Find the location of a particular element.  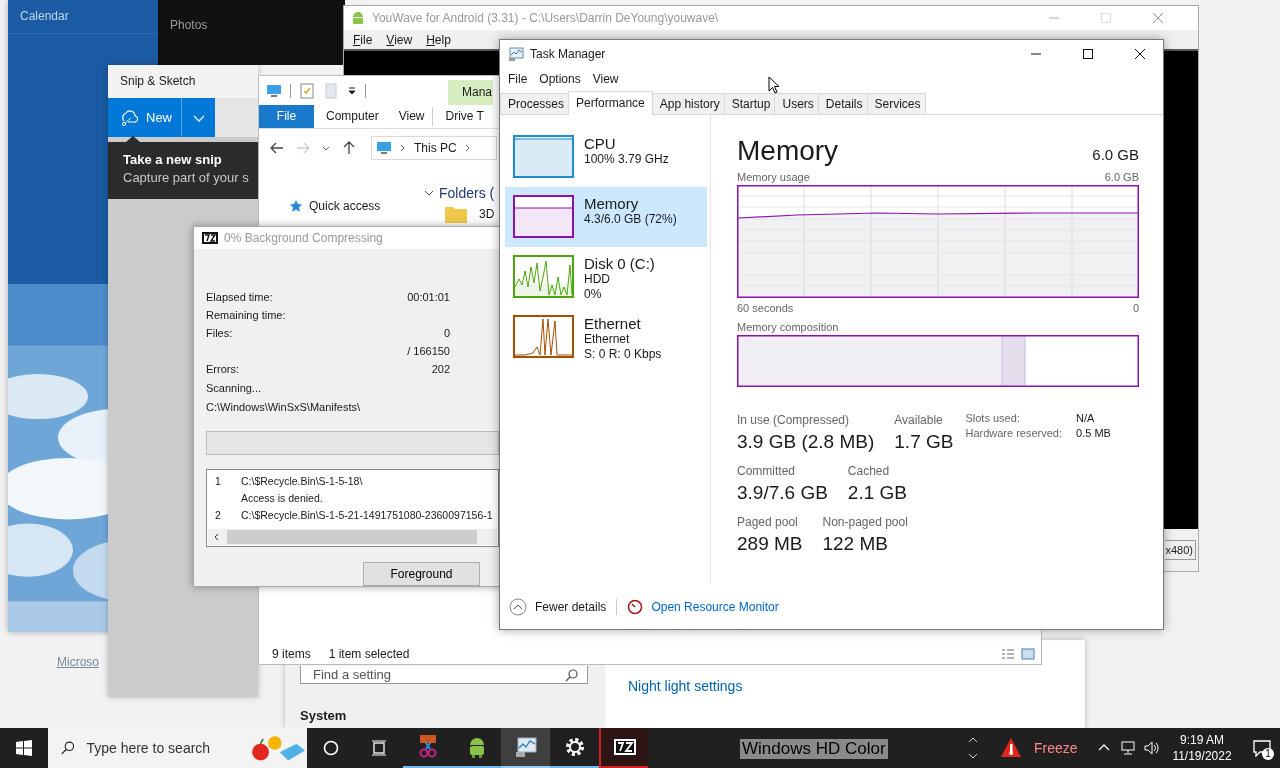

stat-label: Available is located at coordinates (919, 420).